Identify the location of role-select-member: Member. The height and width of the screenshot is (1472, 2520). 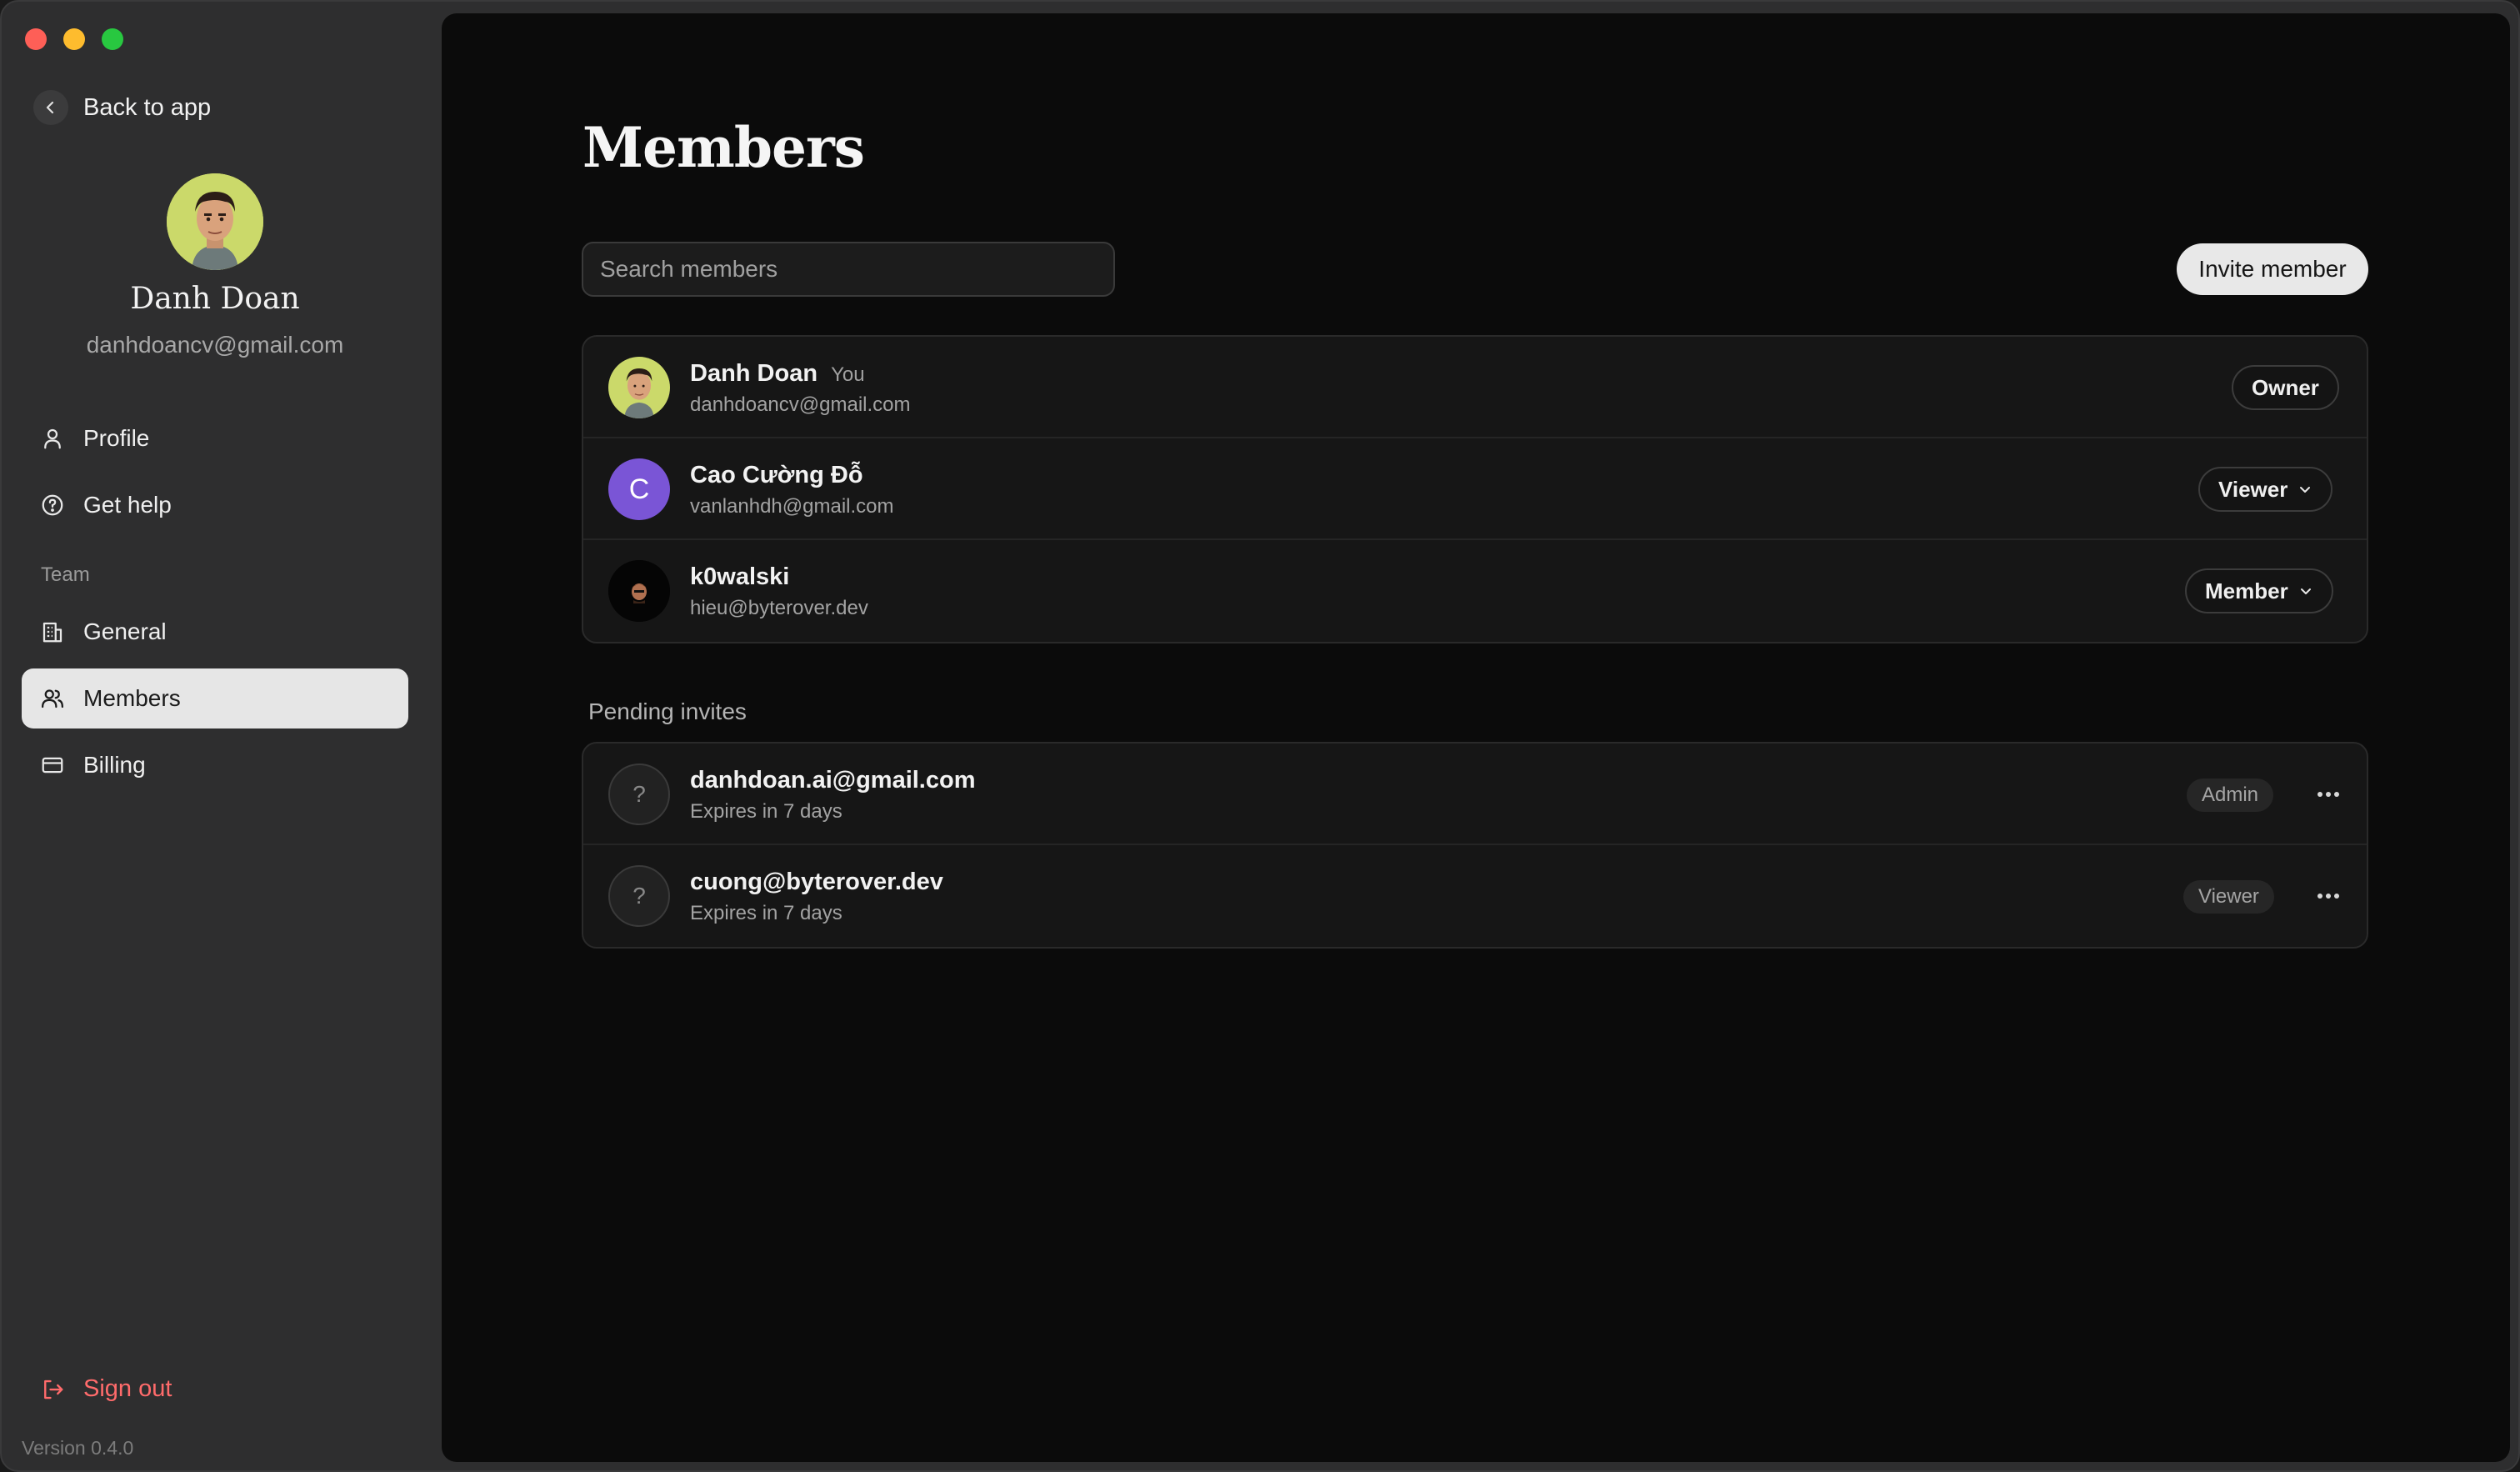
(2259, 590).